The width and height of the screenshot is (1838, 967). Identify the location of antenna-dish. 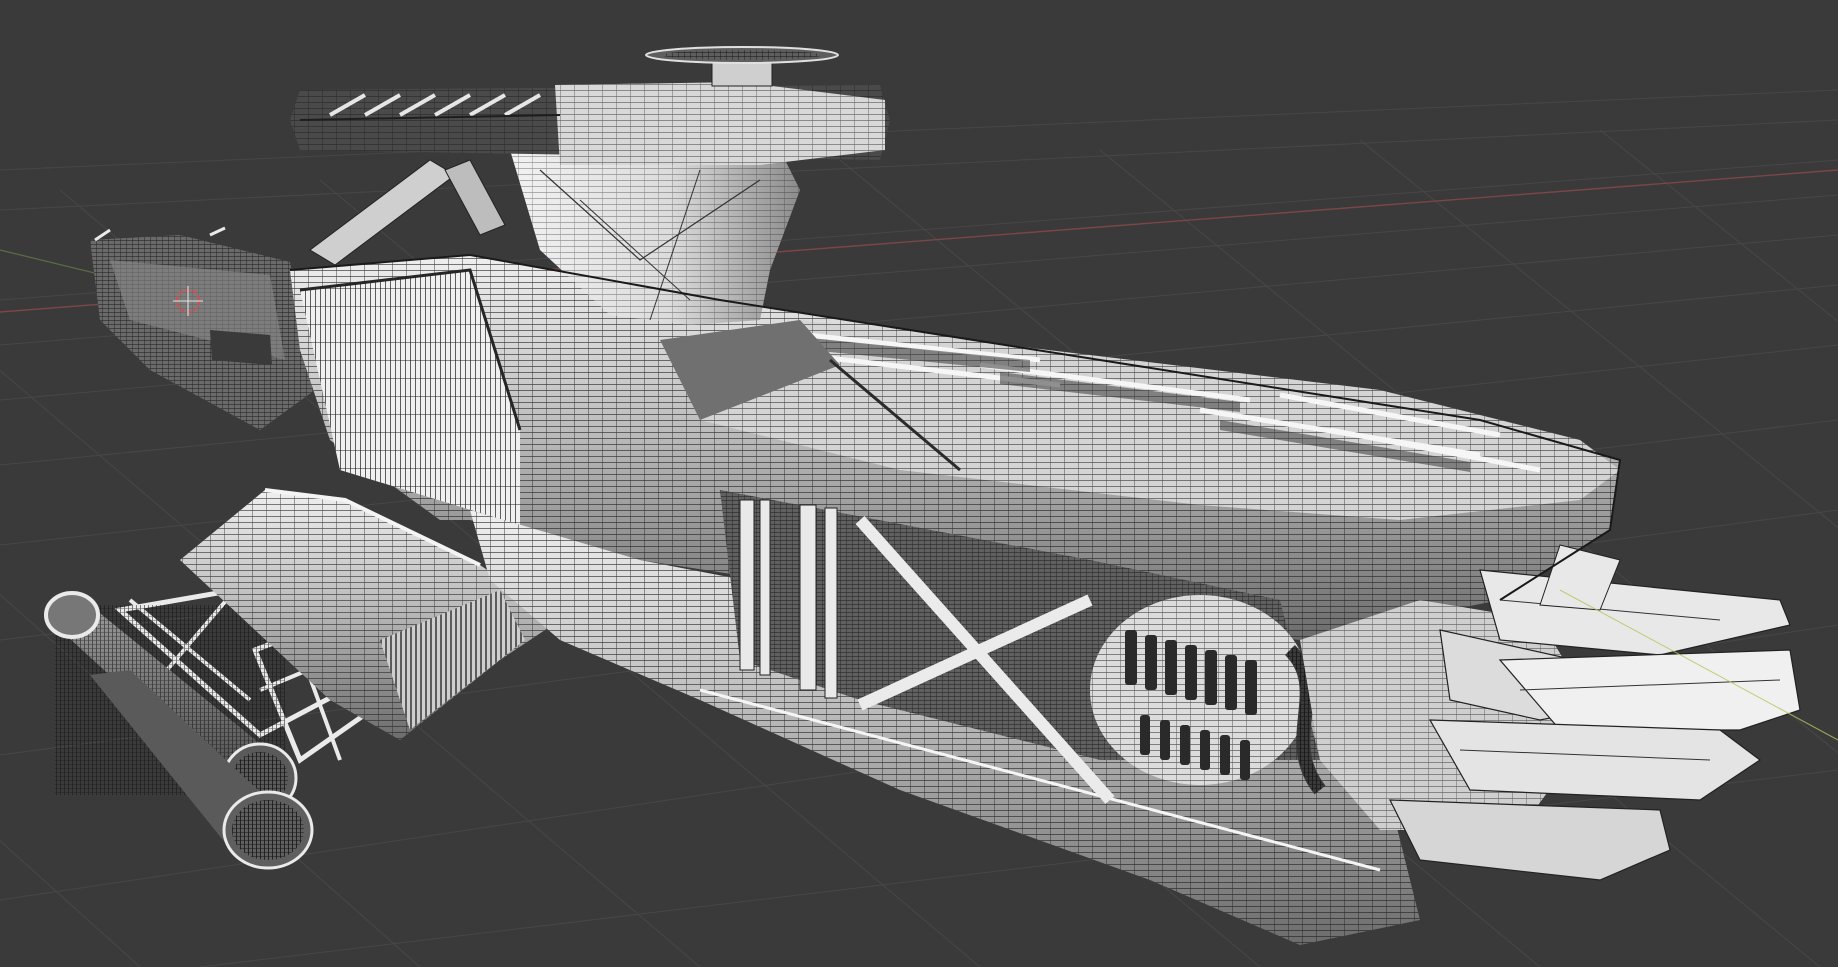
(742, 66).